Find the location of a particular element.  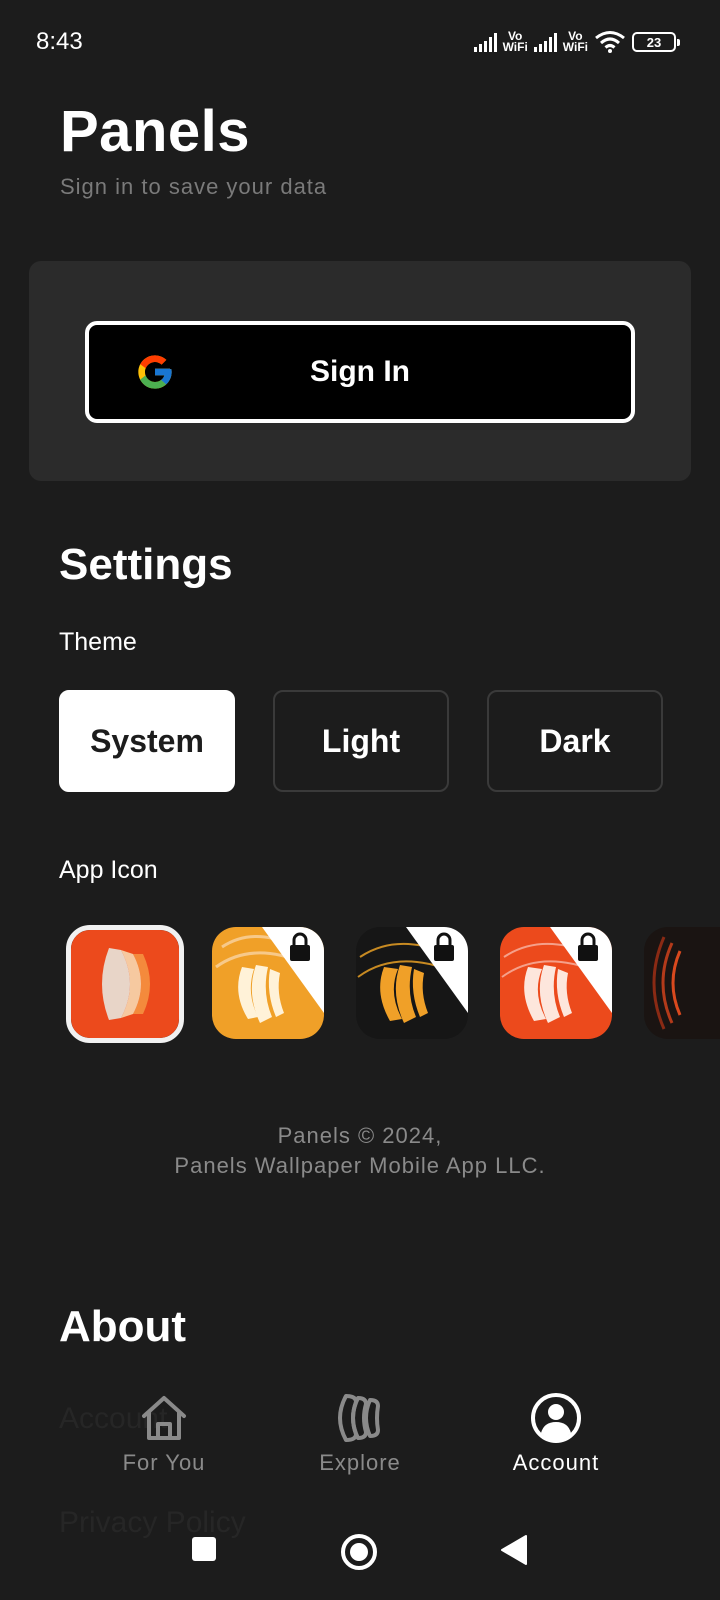

nav-explore: Explore is located at coordinates (360, 1433).